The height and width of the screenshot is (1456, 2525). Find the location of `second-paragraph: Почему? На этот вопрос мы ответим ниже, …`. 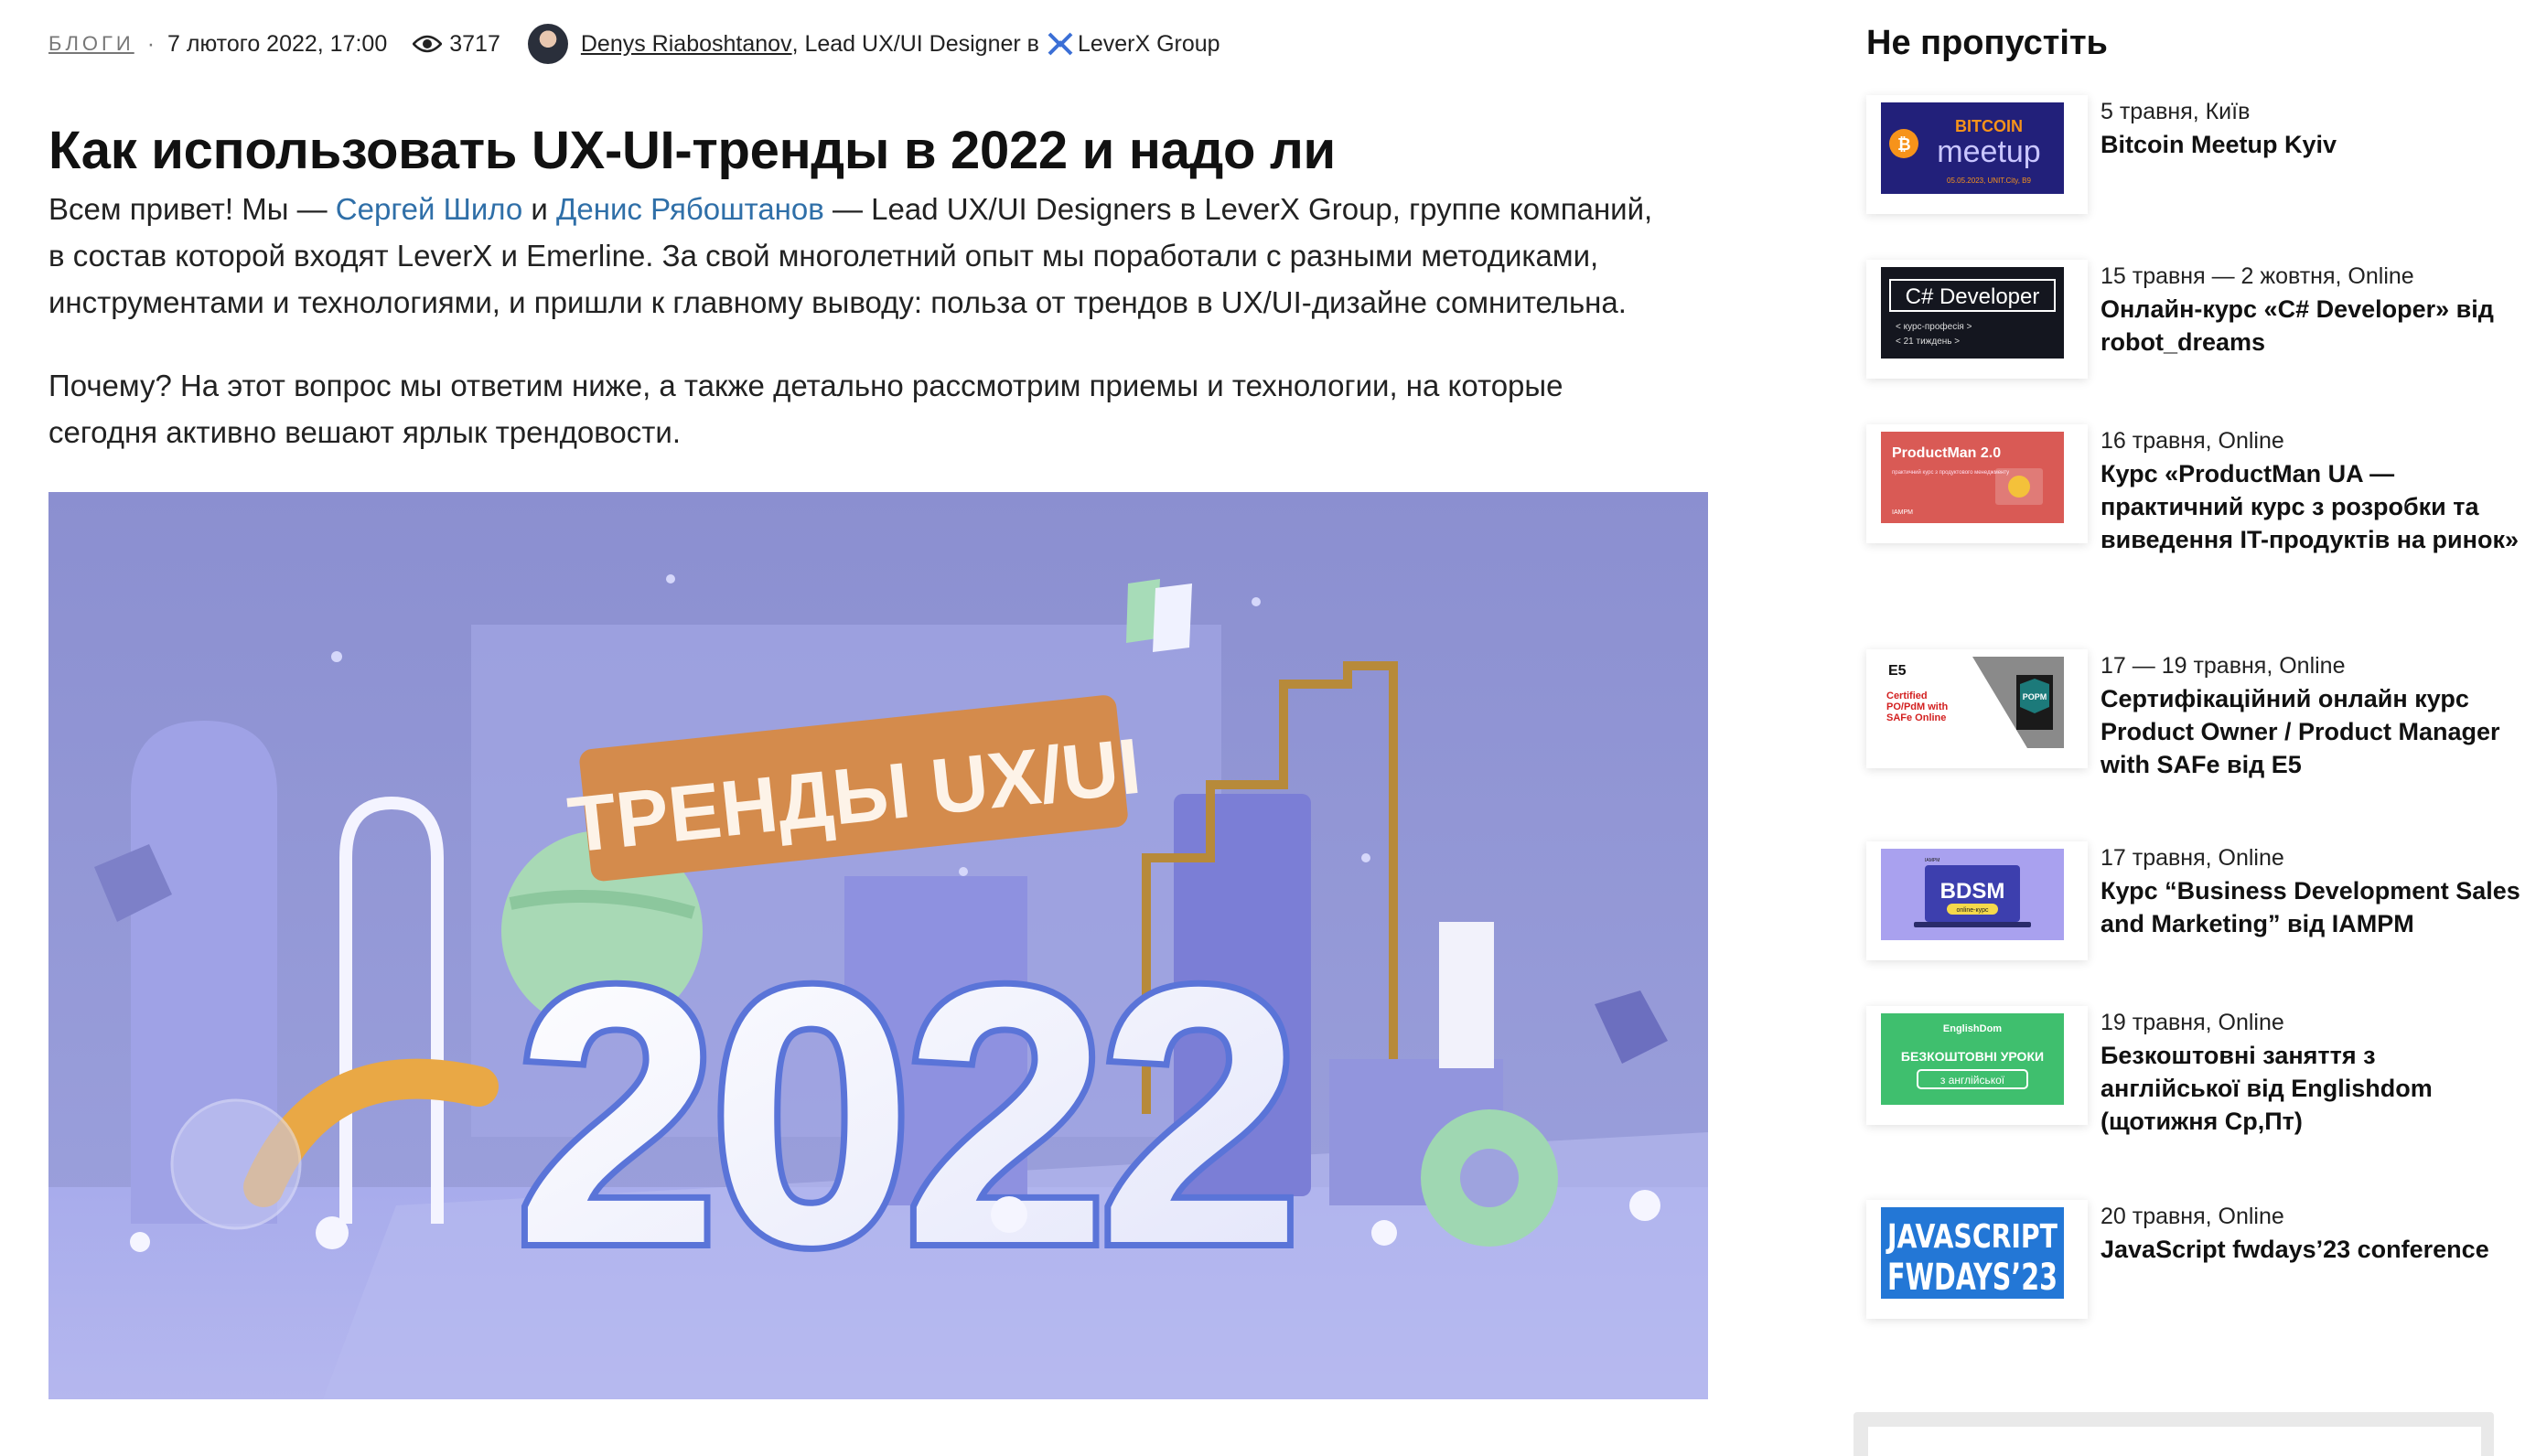

second-paragraph: Почему? На этот вопрос мы ответим ниже, … is located at coordinates (886, 408).